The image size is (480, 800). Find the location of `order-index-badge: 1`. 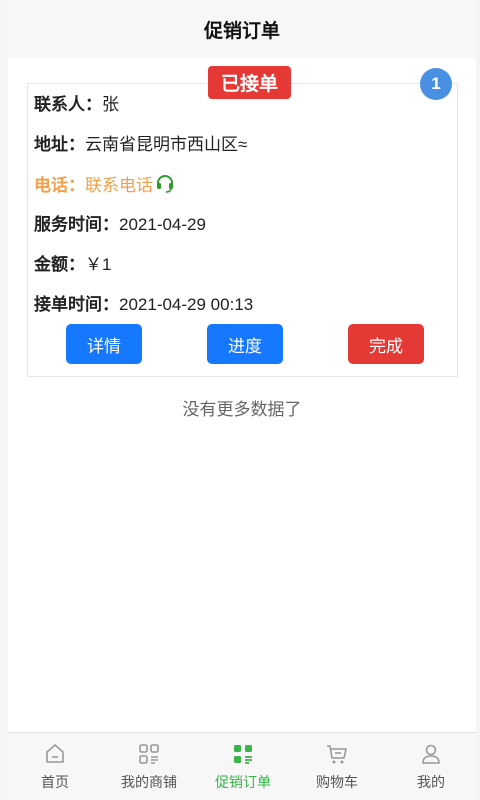

order-index-badge: 1 is located at coordinates (436, 84).